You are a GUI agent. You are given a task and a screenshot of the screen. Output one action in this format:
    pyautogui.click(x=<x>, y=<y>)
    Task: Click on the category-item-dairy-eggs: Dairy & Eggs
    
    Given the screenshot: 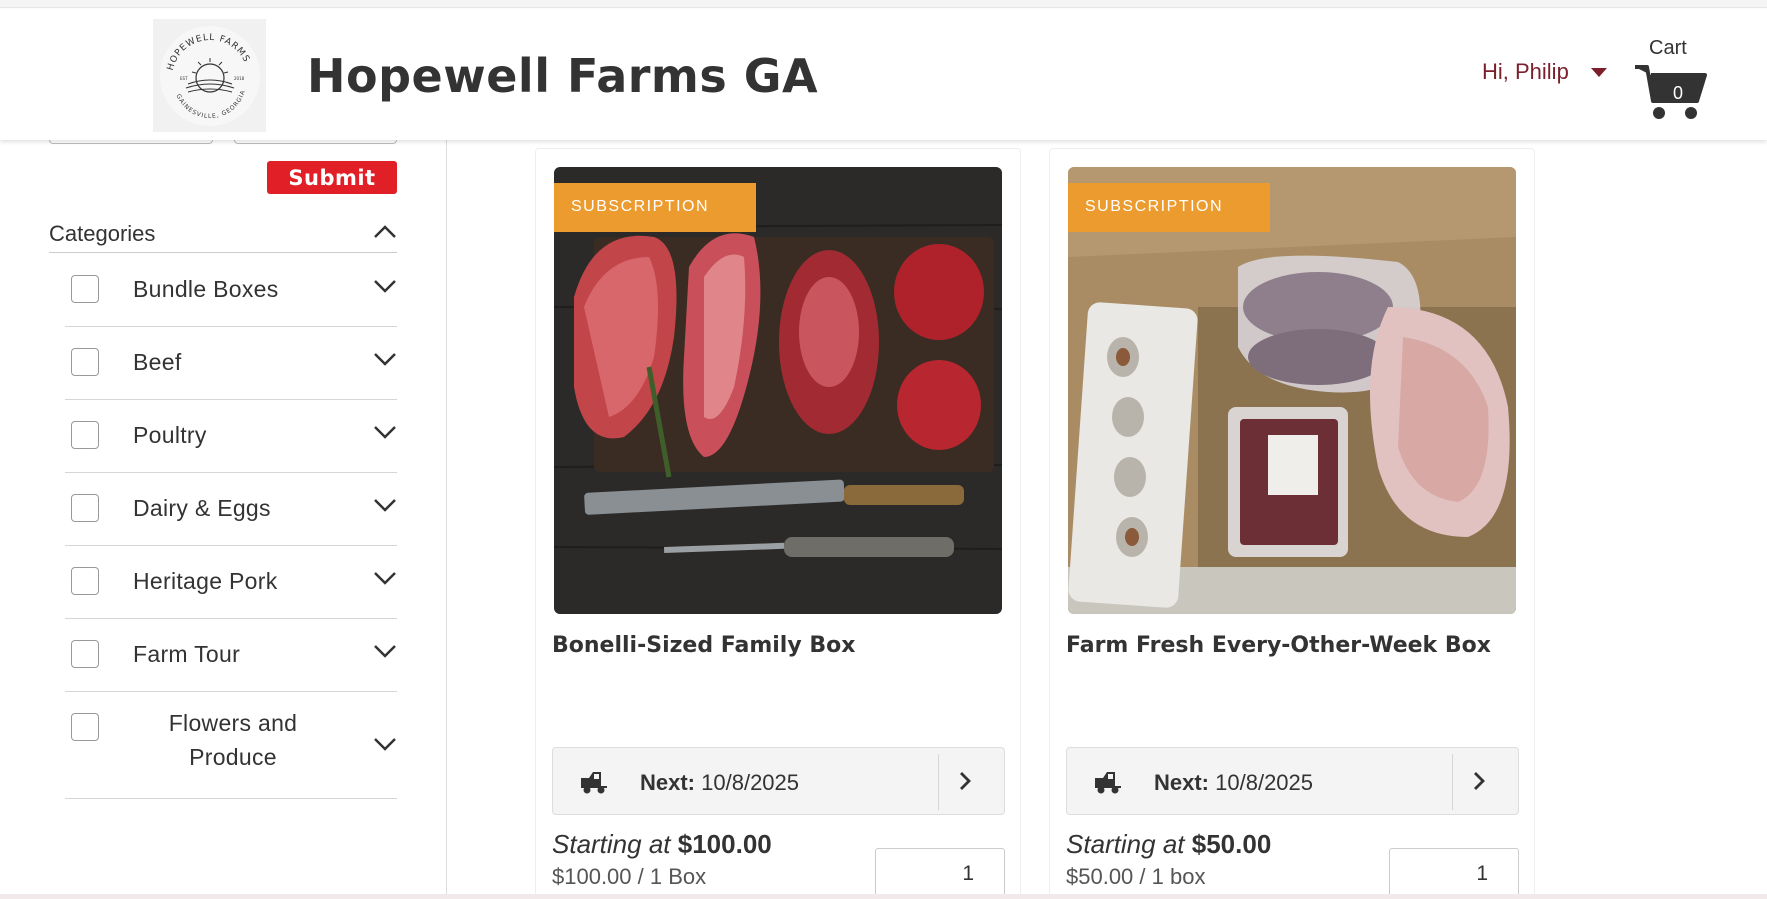 What is the action you would take?
    pyautogui.click(x=231, y=509)
    